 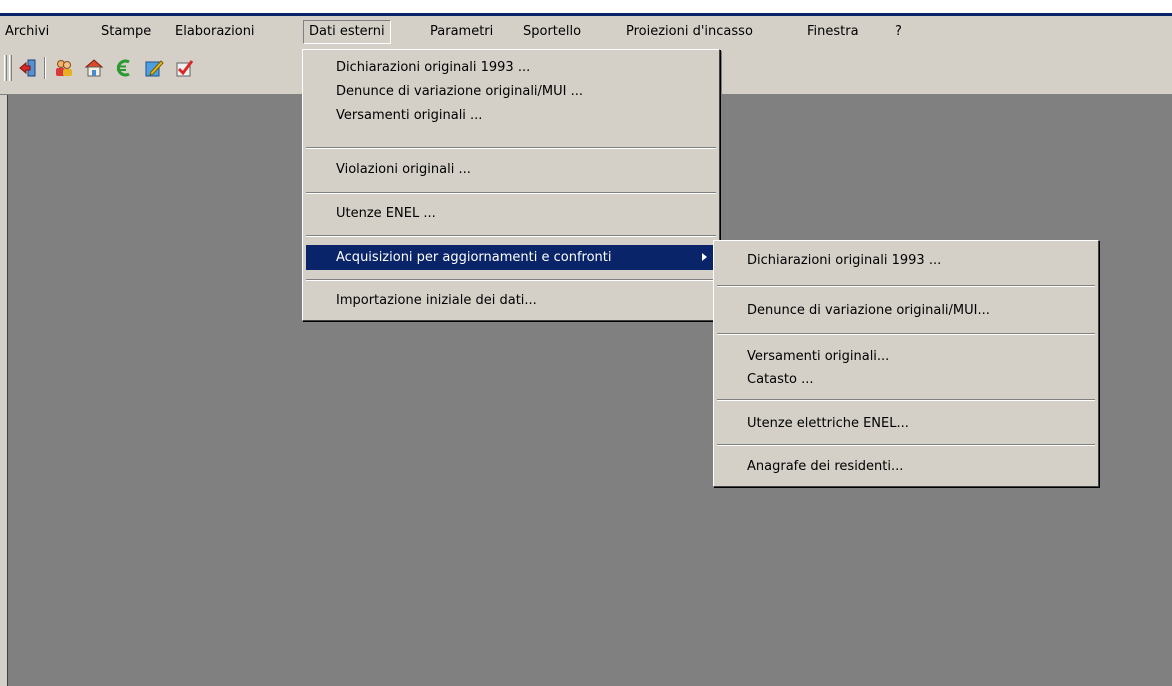 I want to click on menu-archivi: Archivi, so click(x=27, y=32).